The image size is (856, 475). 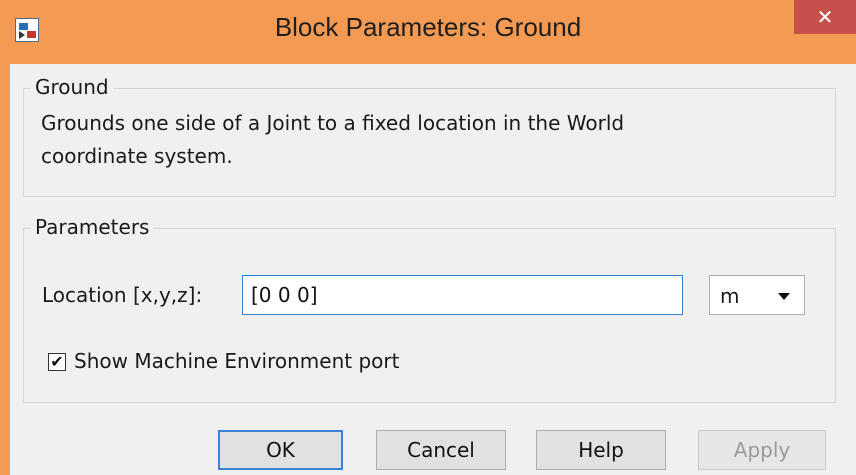 What do you see at coordinates (428, 27) in the screenshot?
I see `window-title: Block Parameters: Ground` at bounding box center [428, 27].